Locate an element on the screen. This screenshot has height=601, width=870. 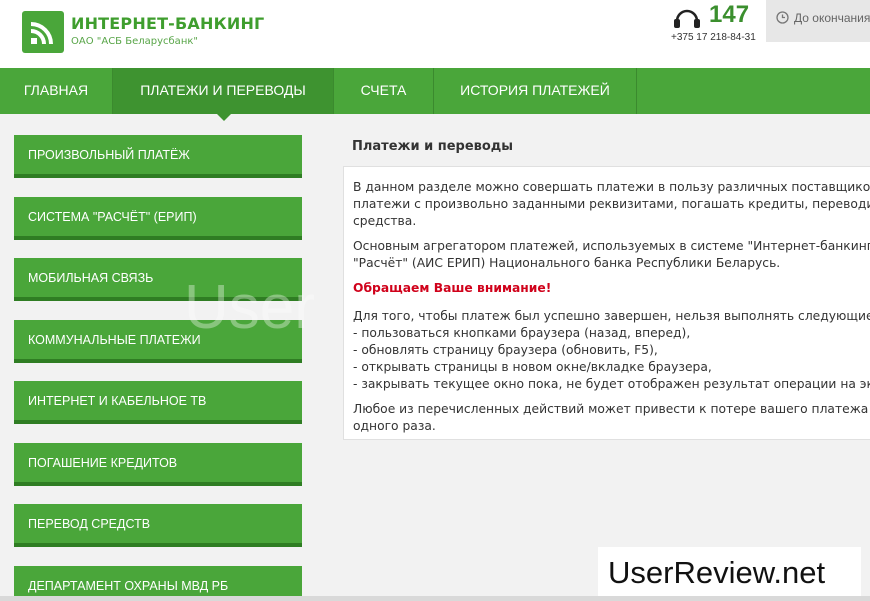
session-timer: До окончания is located at coordinates (818, 21).